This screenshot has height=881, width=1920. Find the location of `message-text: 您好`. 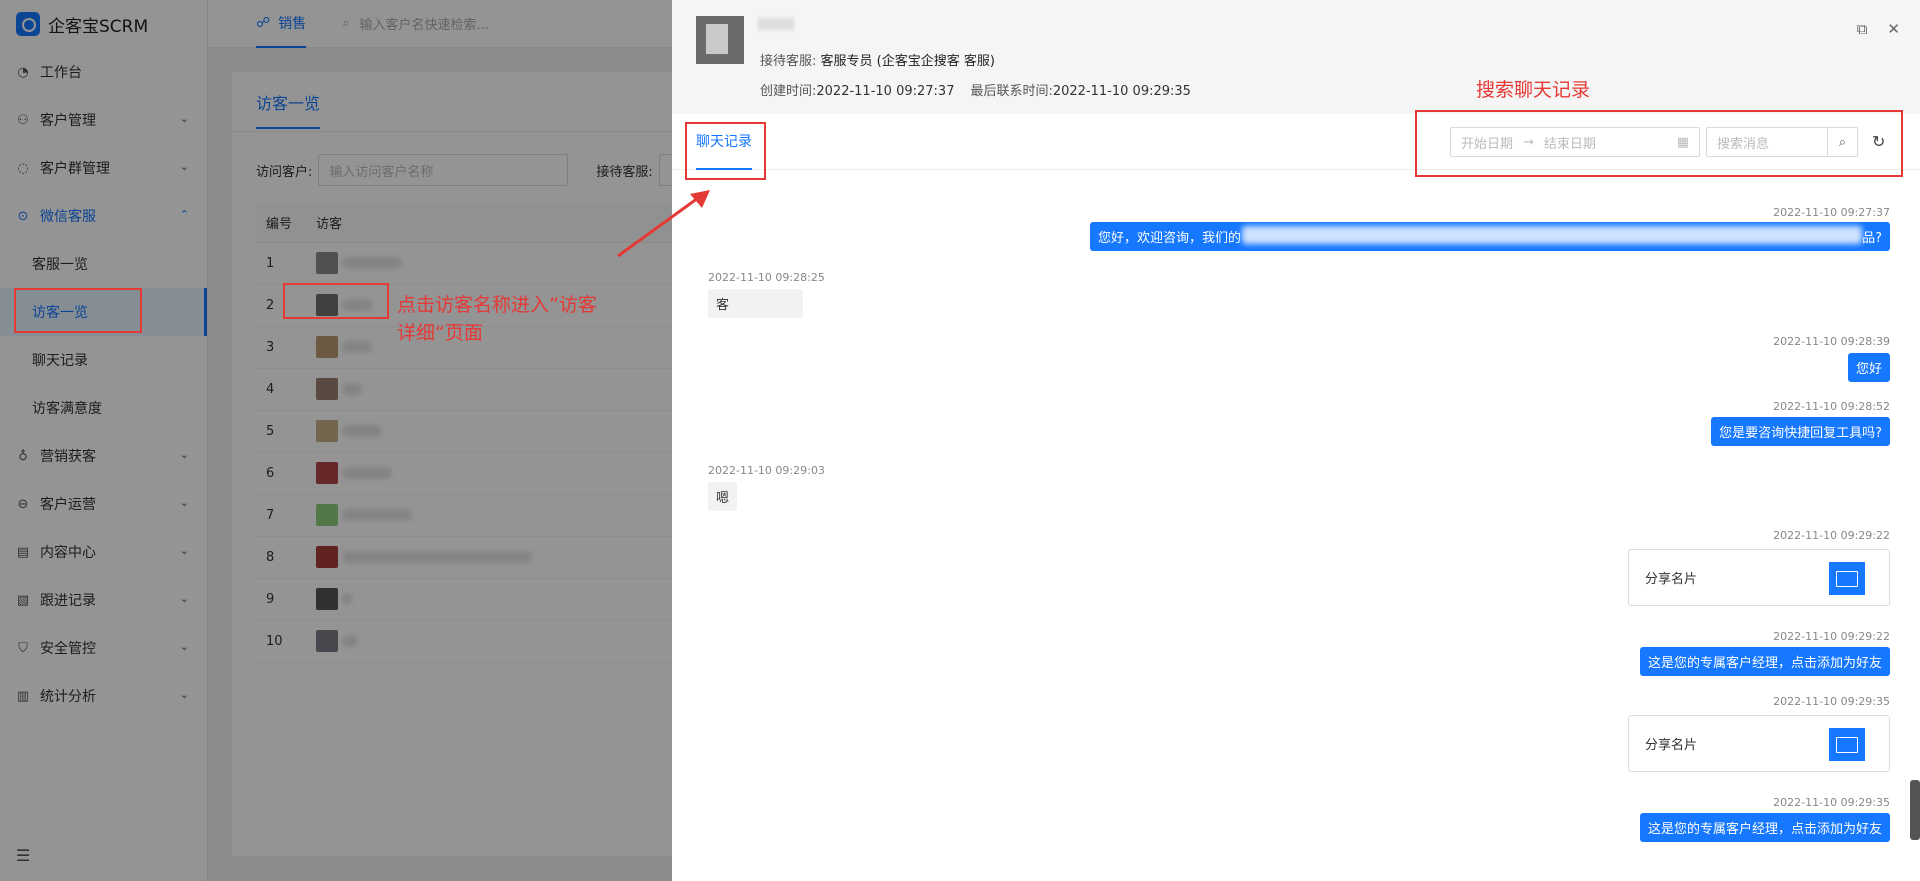

message-text: 您好 is located at coordinates (1868, 369).